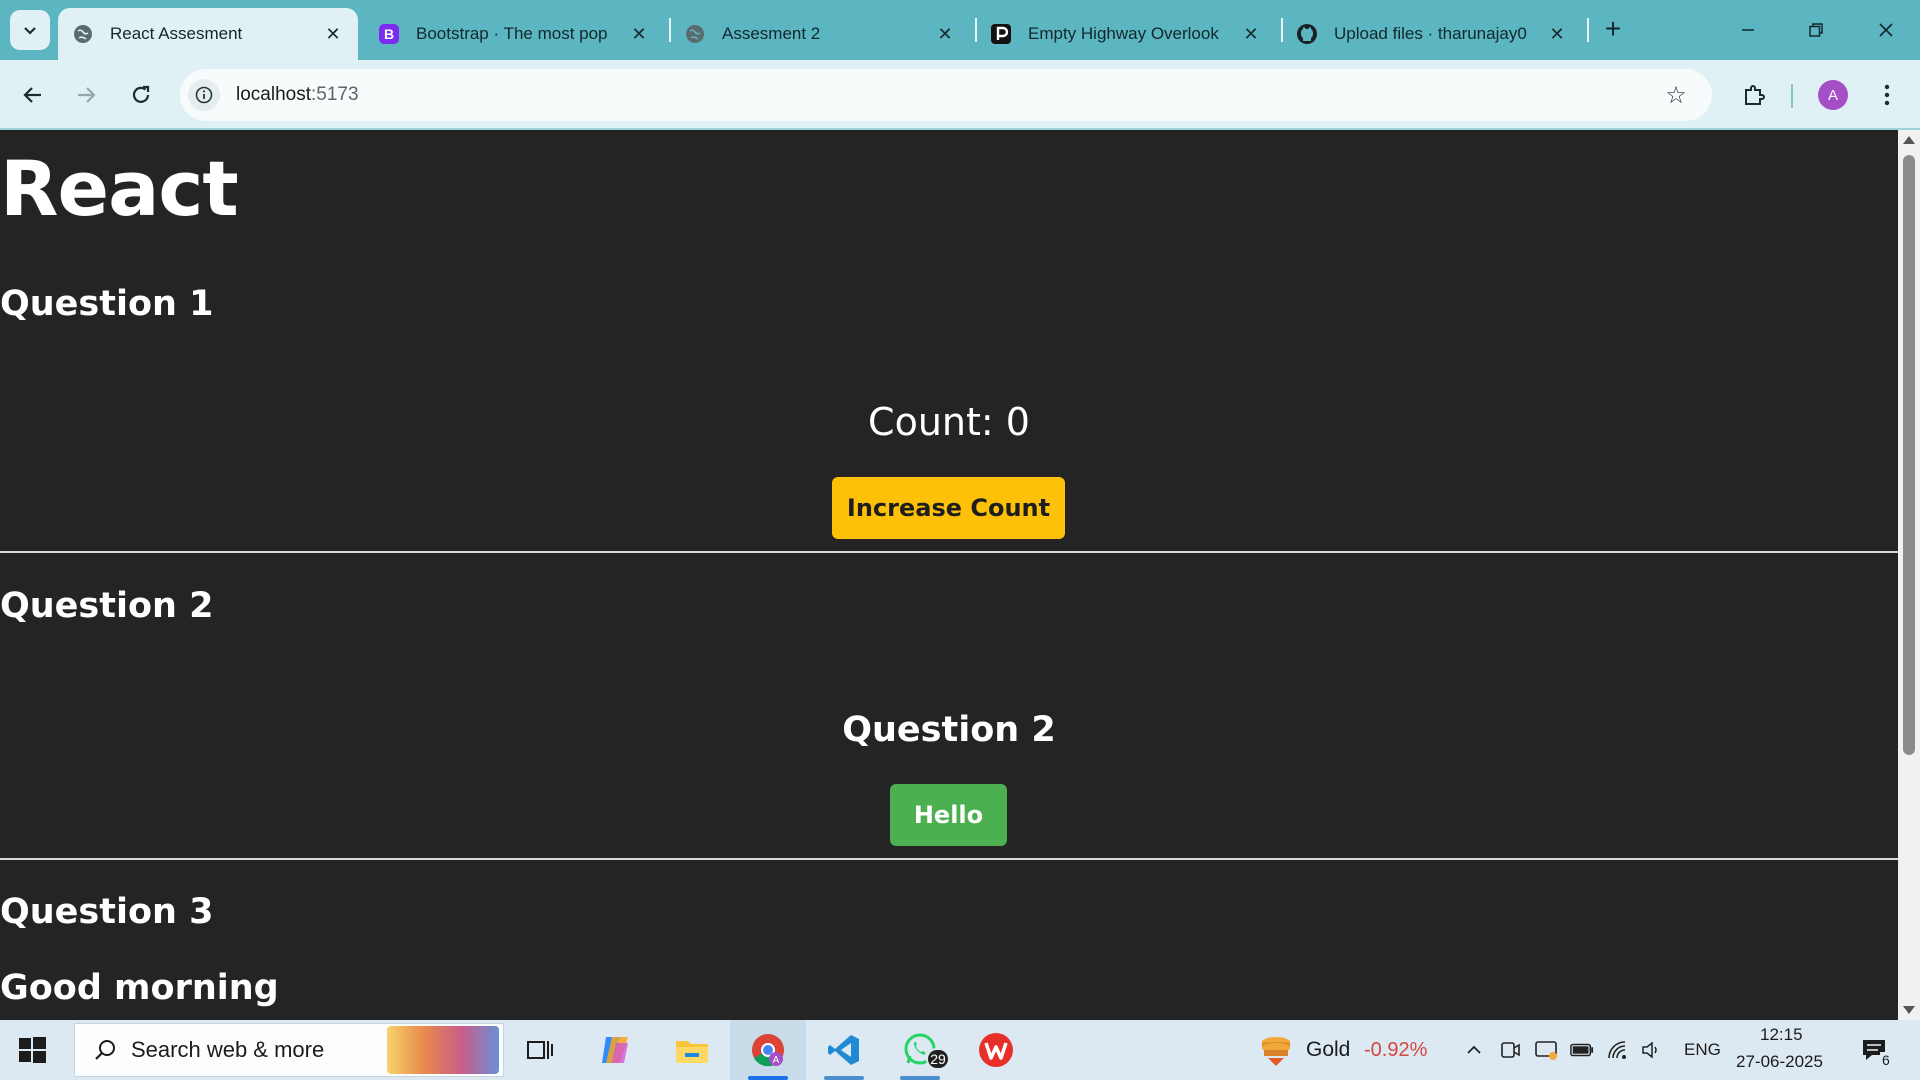 Image resolution: width=1920 pixels, height=1080 pixels. I want to click on vscode-icon, so click(843, 1050).